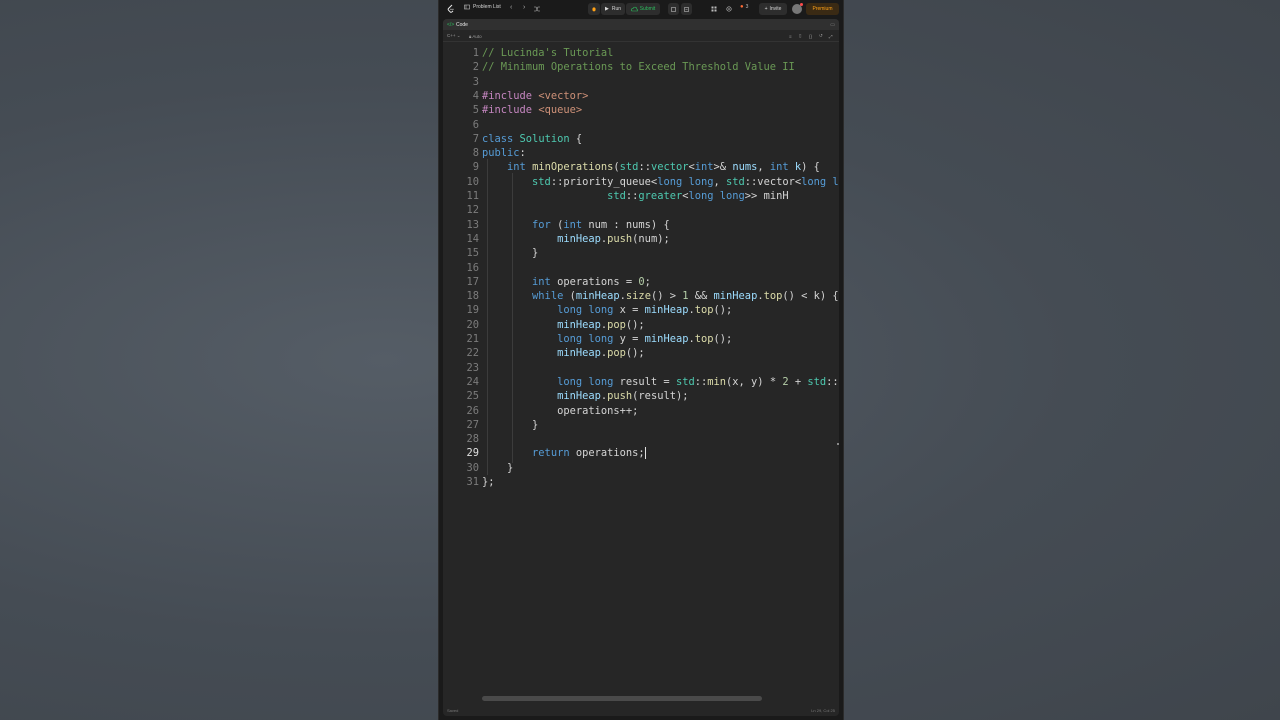  Describe the element at coordinates (475, 36) in the screenshot. I see `autosave-toggle: 🔒︎ Auto` at that location.